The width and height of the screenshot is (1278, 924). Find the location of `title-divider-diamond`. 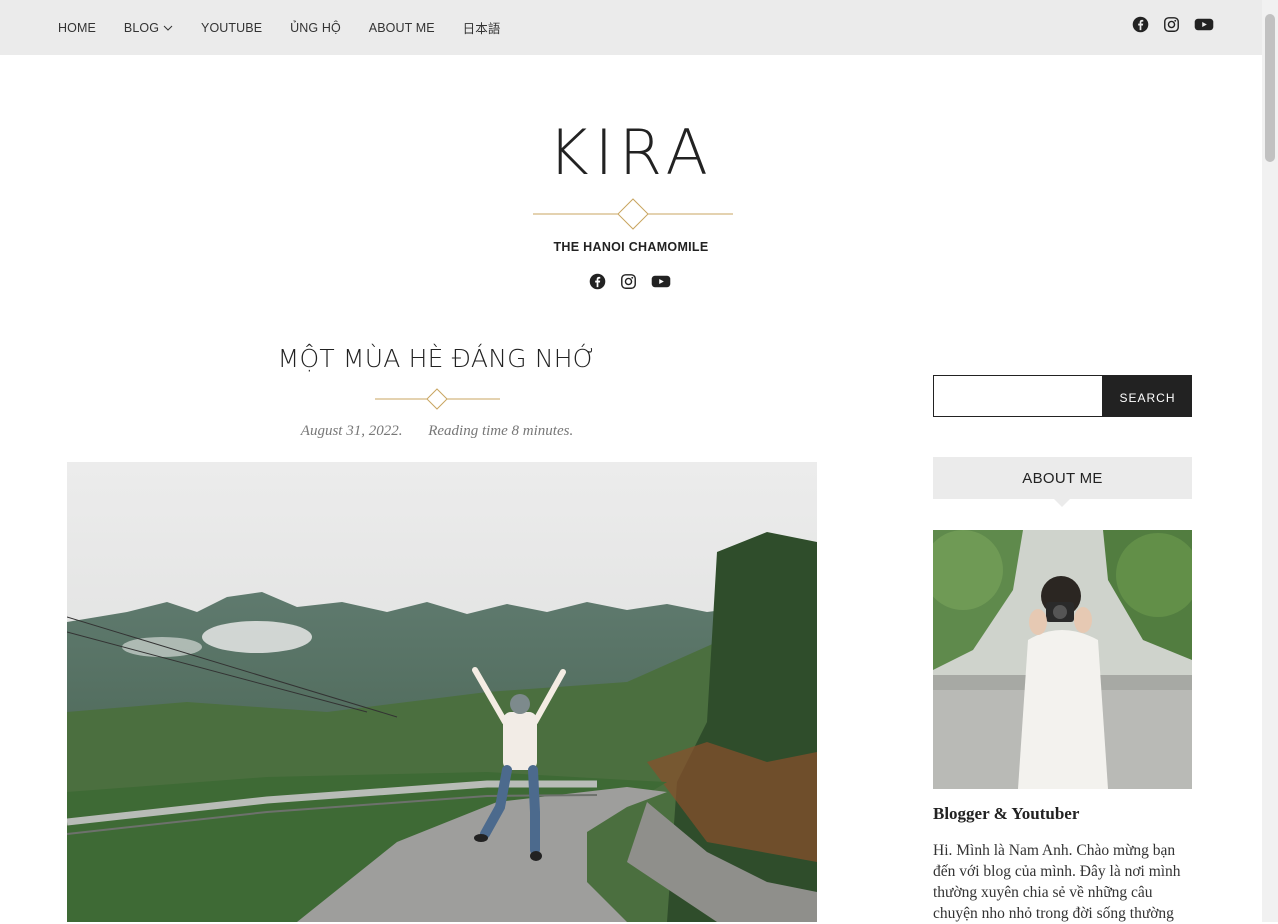

title-divider-diamond is located at coordinates (633, 214).